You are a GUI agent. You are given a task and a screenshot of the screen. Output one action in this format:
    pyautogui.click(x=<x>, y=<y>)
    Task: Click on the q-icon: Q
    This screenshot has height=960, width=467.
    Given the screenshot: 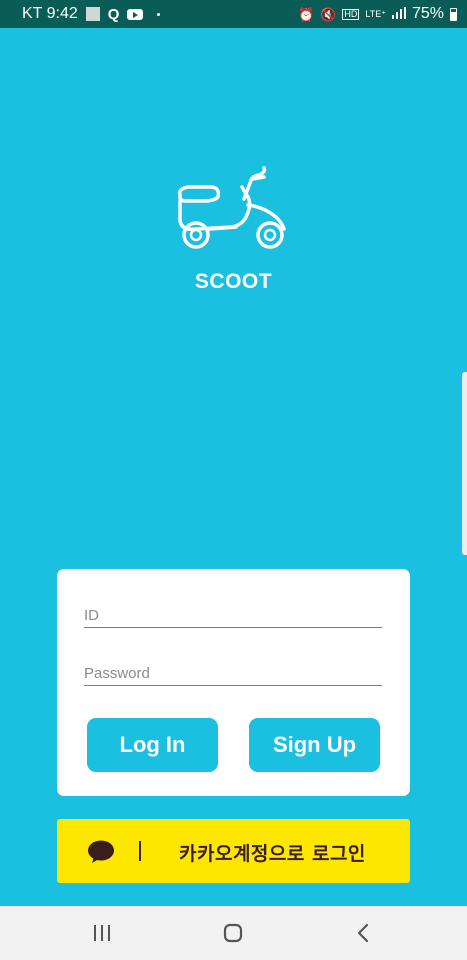 What is the action you would take?
    pyautogui.click(x=113, y=14)
    